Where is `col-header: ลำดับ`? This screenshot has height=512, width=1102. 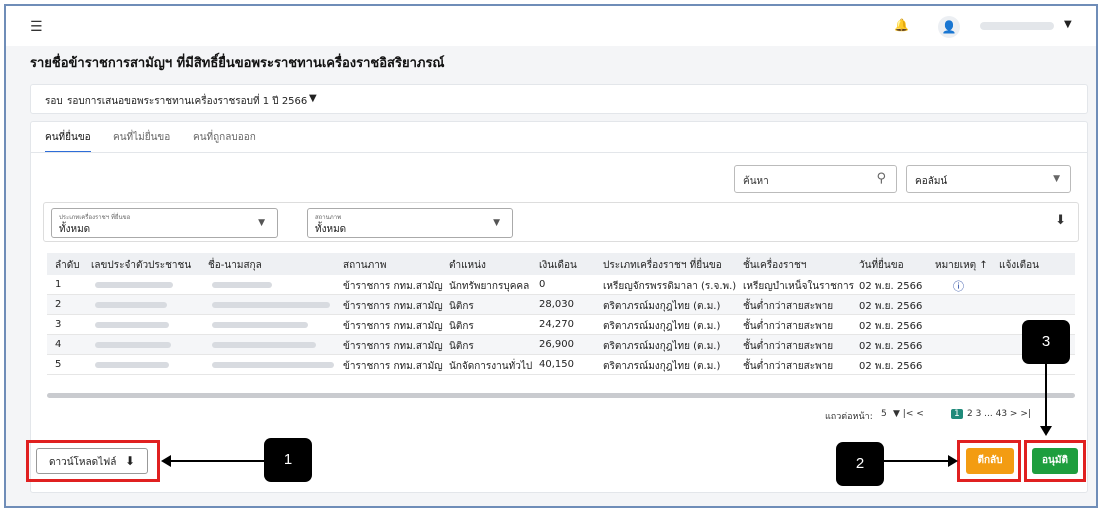
col-header: ลำดับ is located at coordinates (67, 265).